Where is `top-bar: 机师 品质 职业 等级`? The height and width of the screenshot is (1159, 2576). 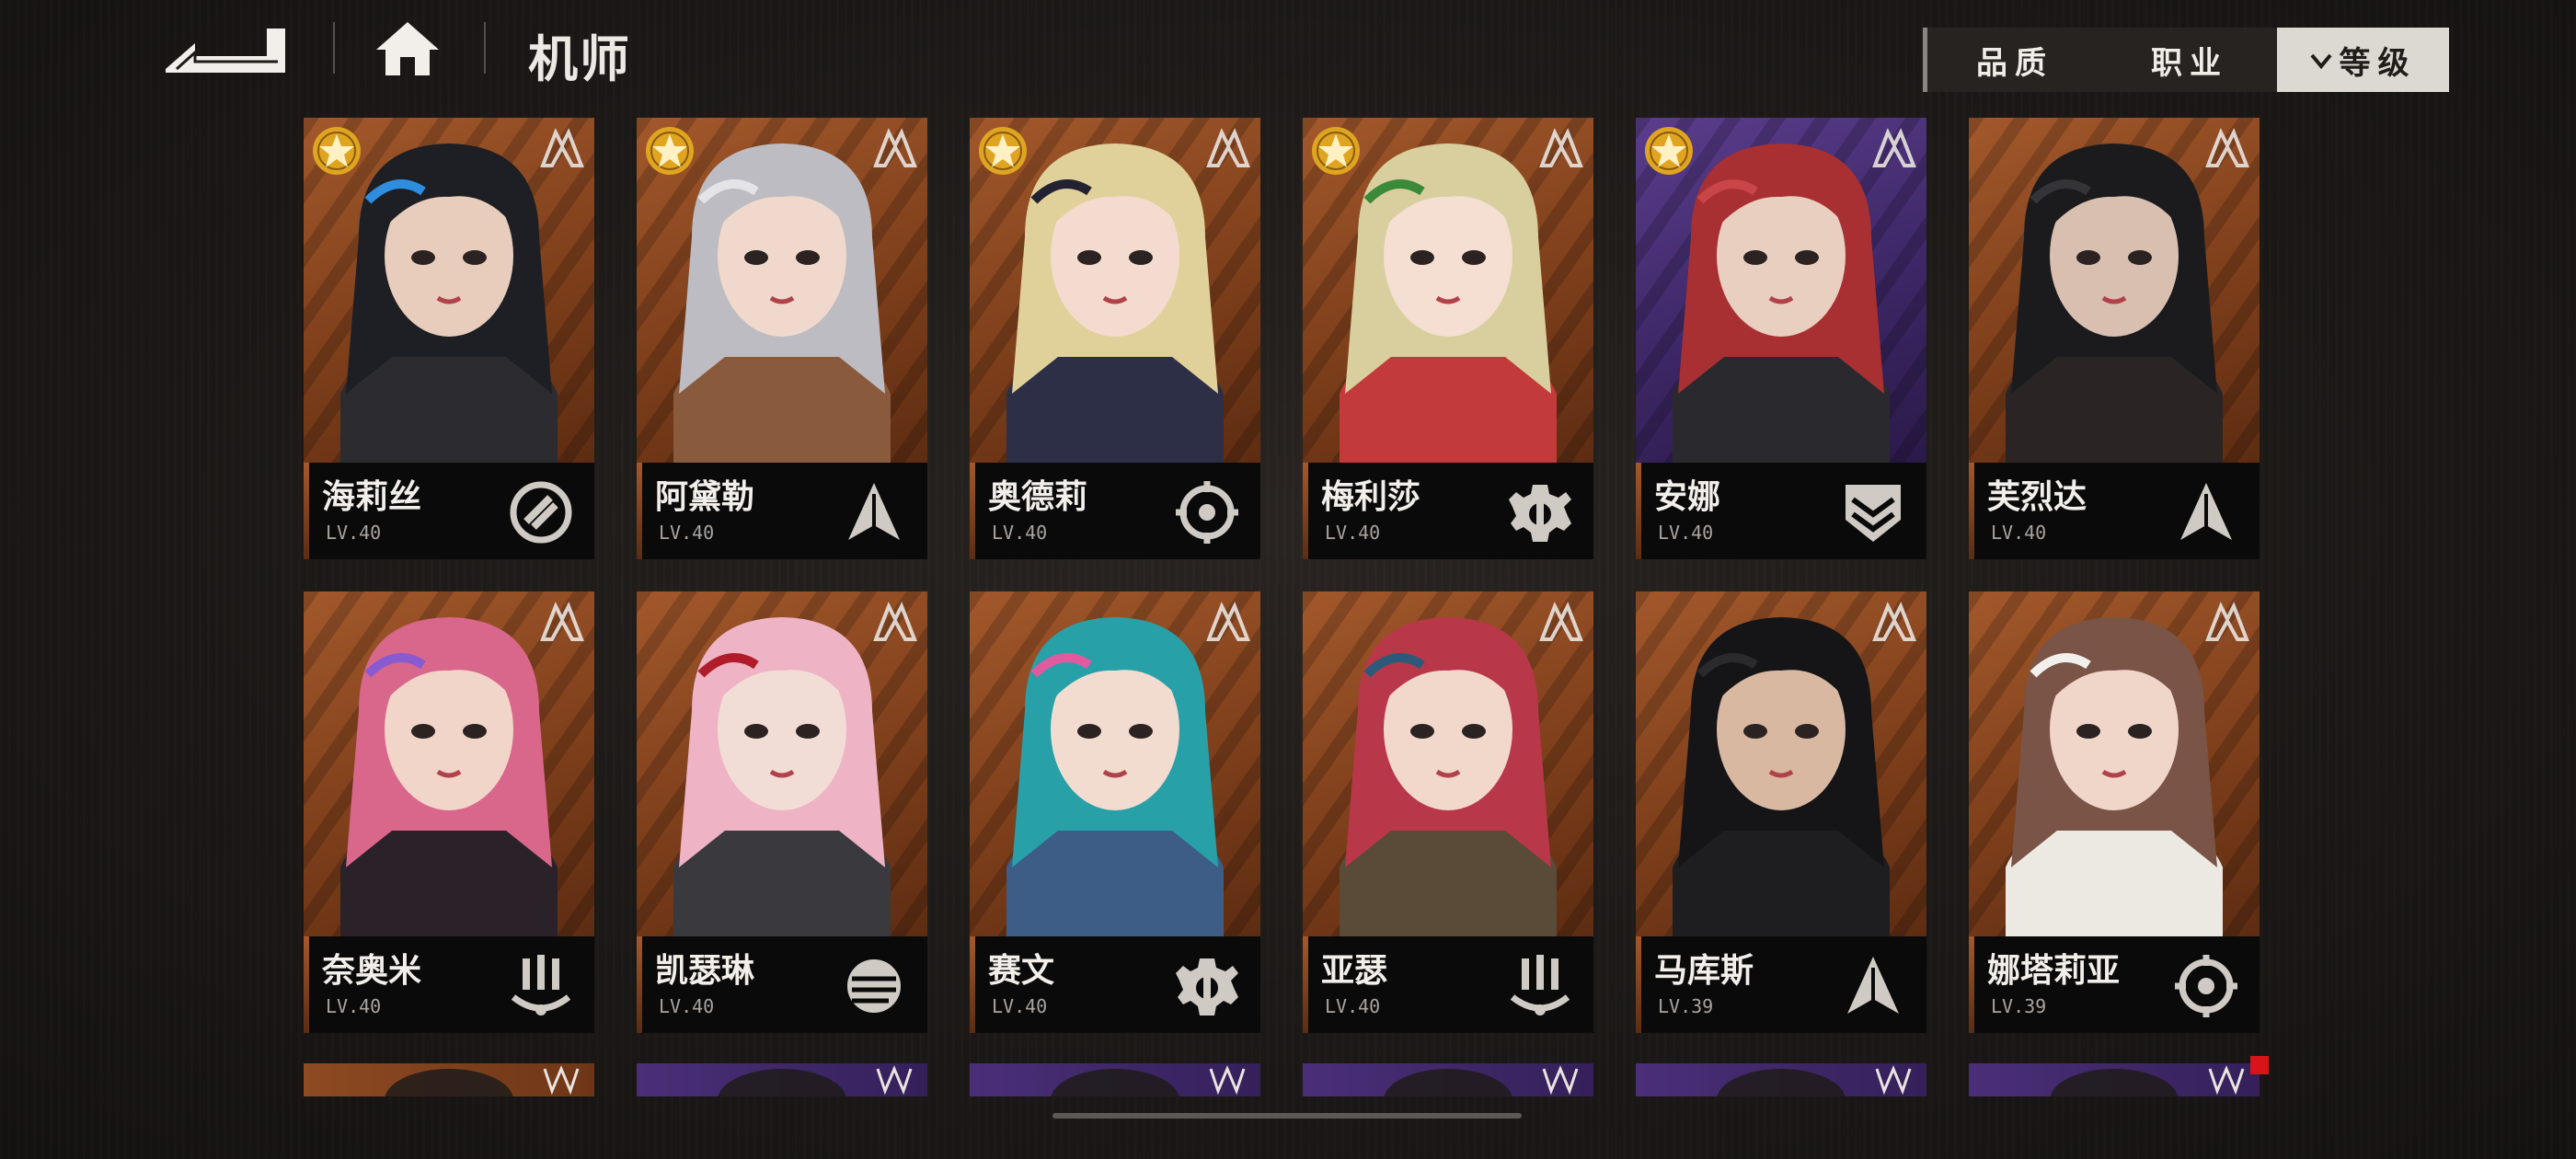
top-bar: 机师 品质 职业 等级 is located at coordinates (1288, 50).